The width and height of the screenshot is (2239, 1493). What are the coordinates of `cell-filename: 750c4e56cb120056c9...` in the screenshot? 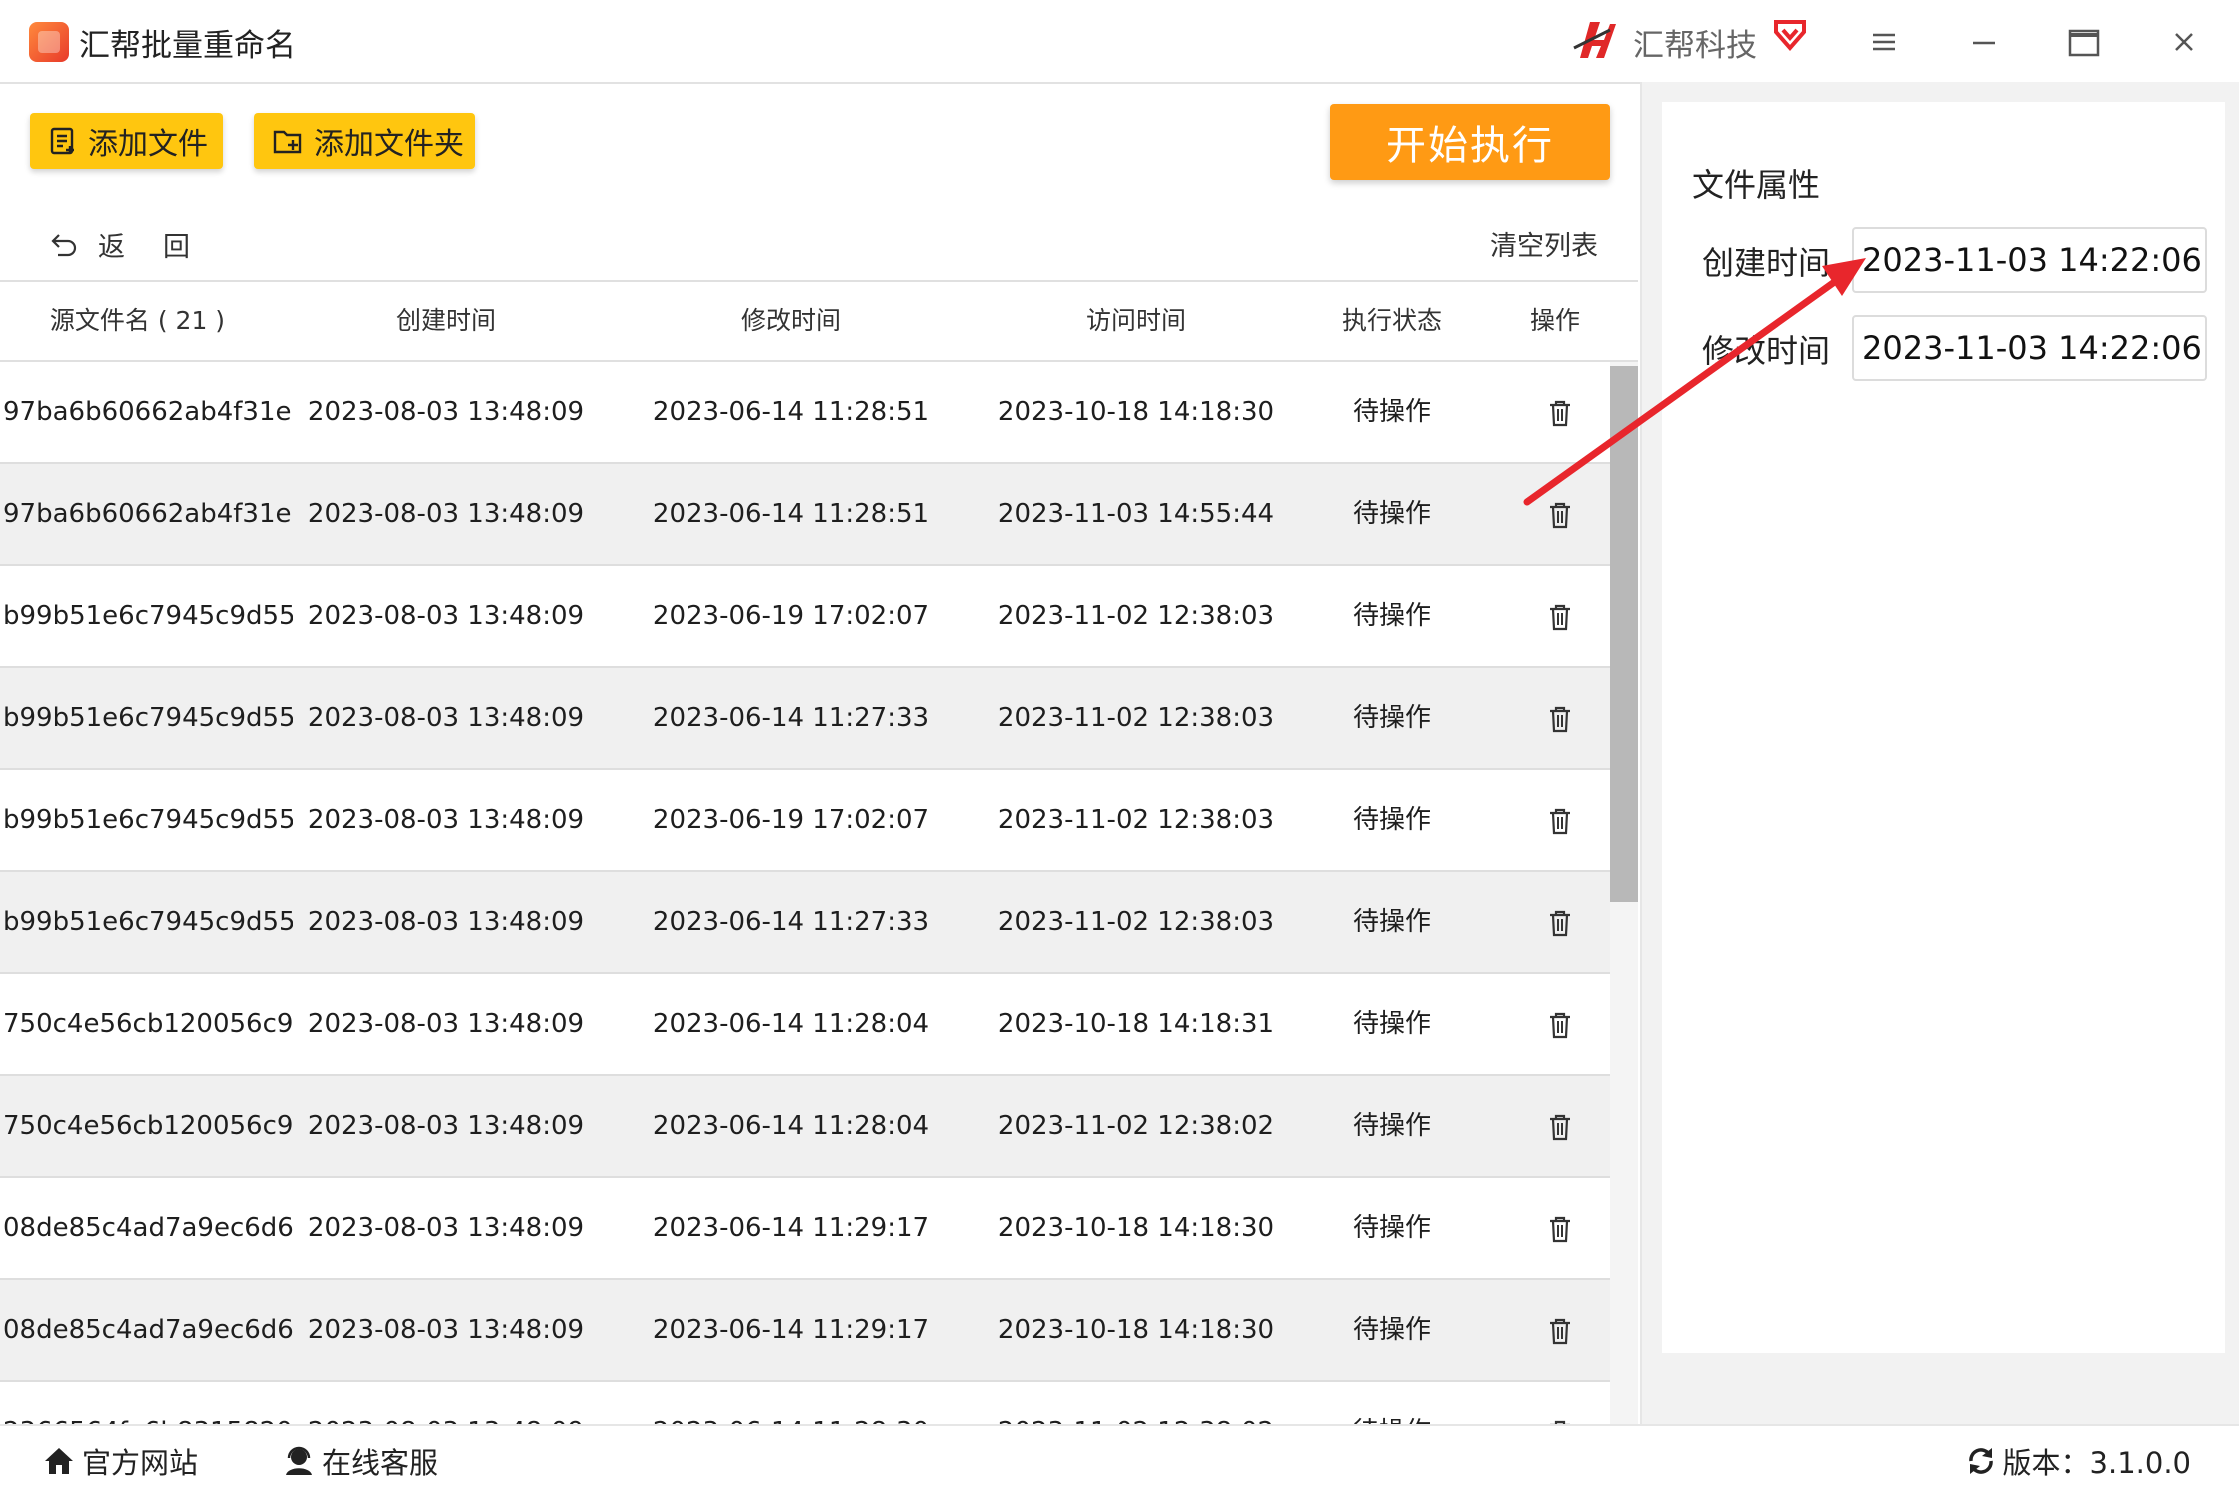 It's located at (148, 1024).